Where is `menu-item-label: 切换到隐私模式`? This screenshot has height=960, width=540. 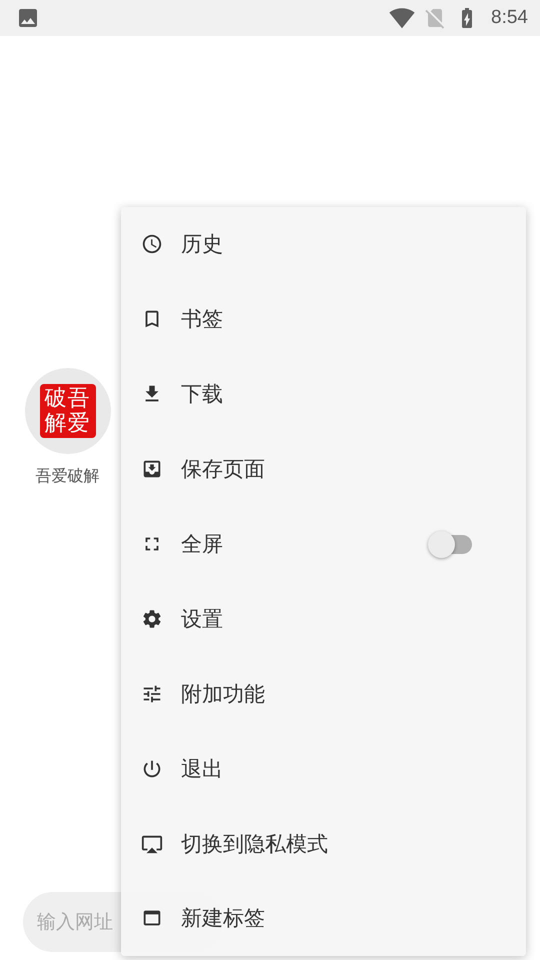 menu-item-label: 切换到隐私模式 is located at coordinates (255, 844).